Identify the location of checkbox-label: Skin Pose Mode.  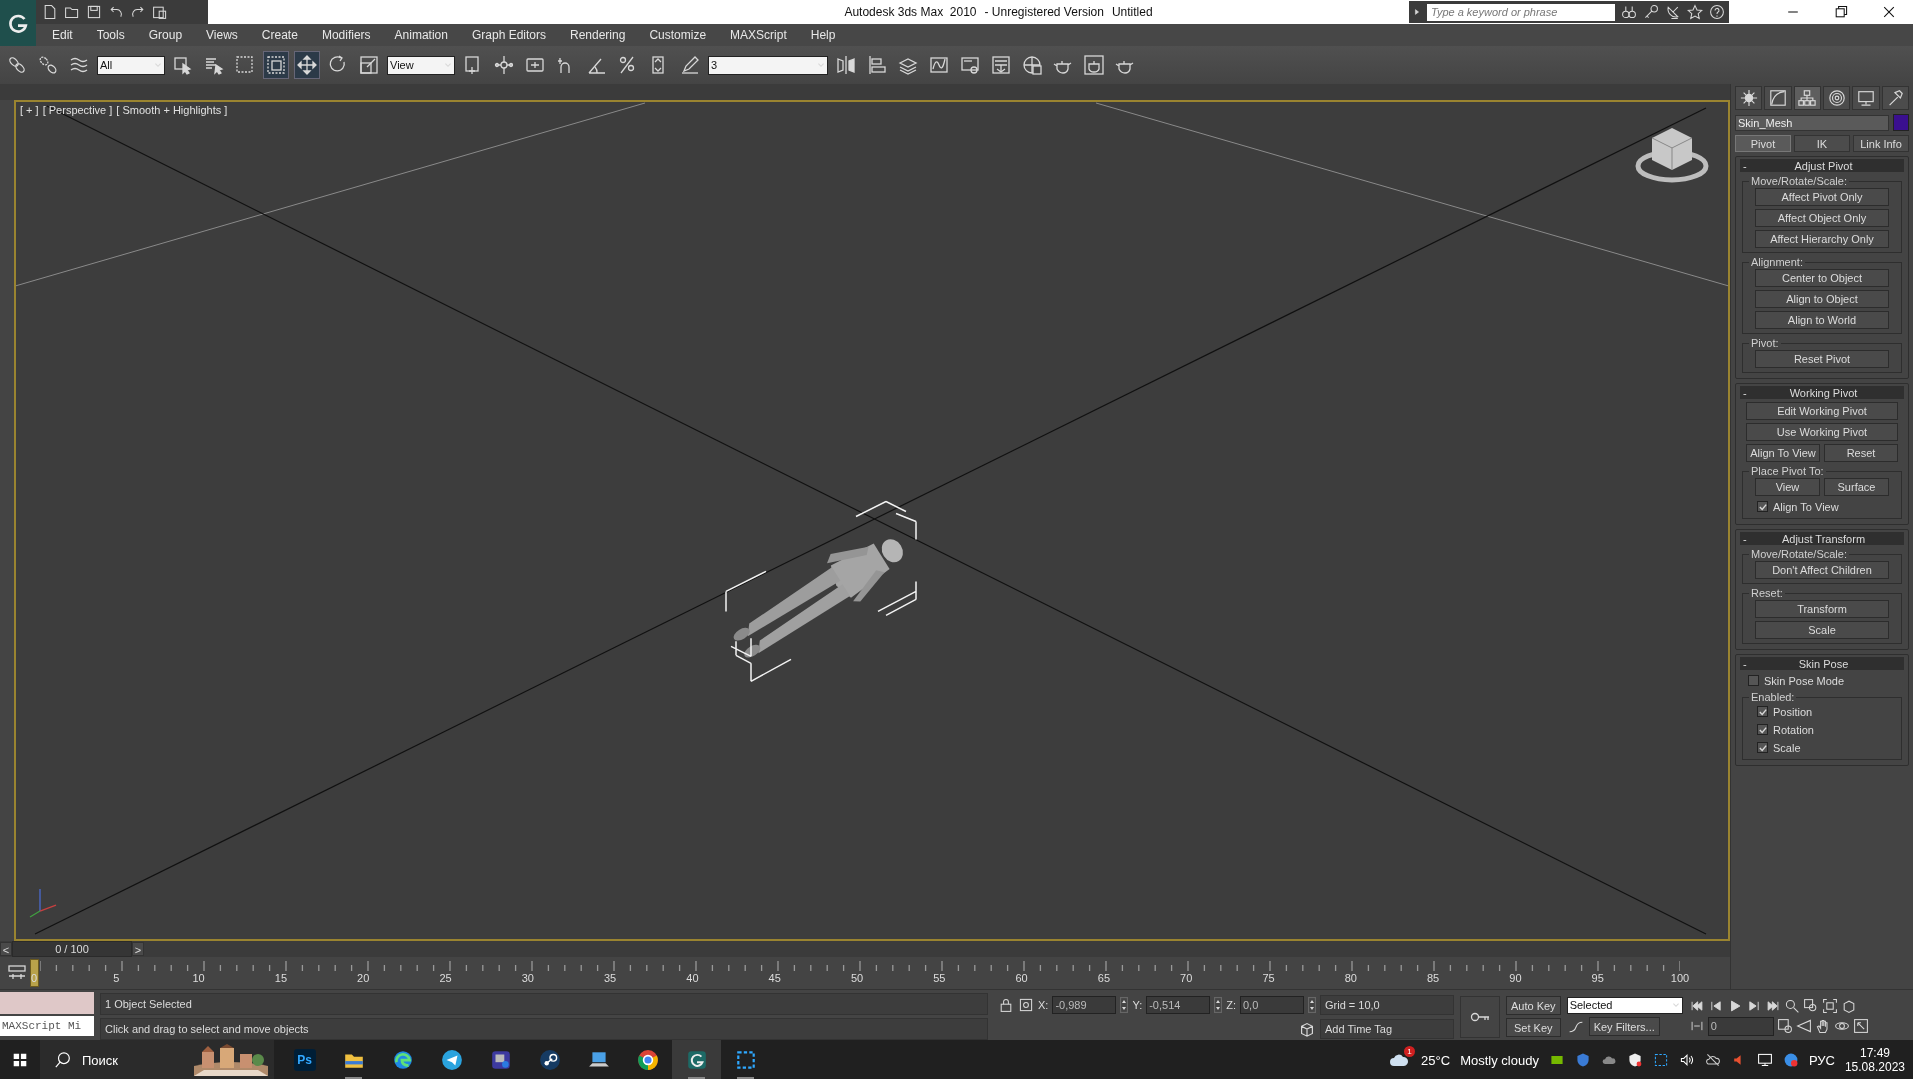
(1804, 680).